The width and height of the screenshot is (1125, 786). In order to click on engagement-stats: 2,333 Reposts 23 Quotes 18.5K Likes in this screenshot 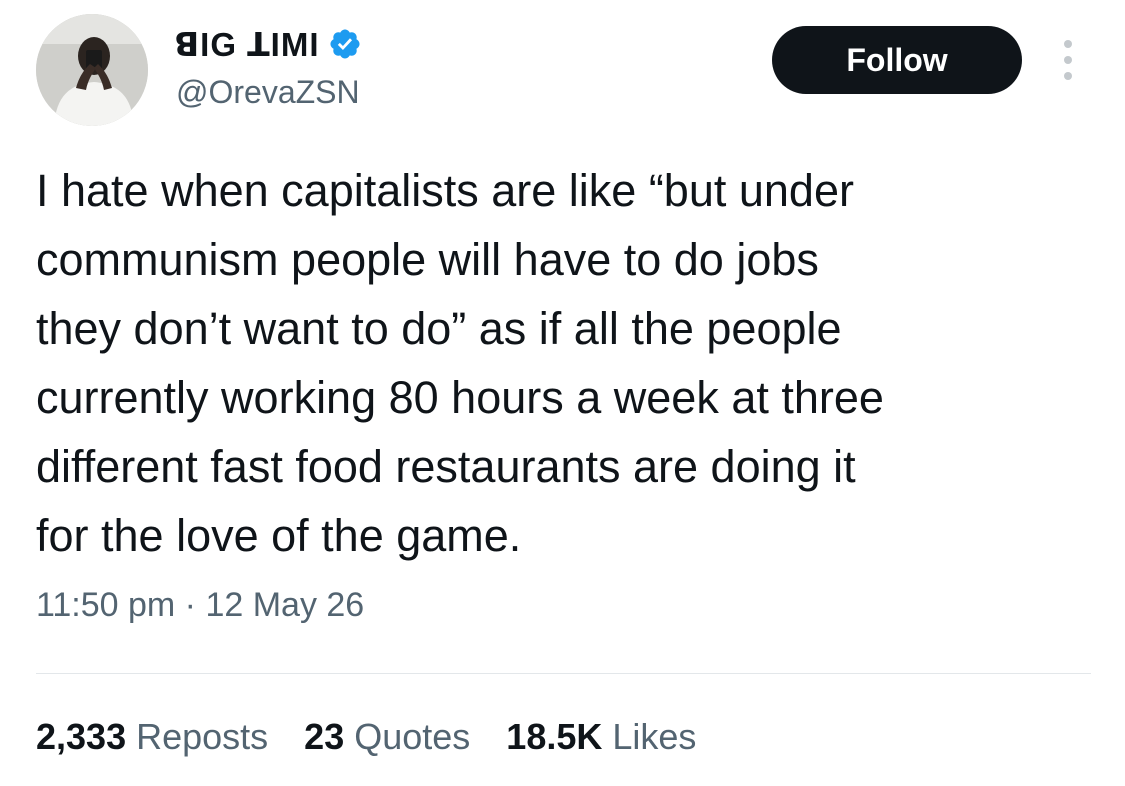, I will do `click(384, 737)`.